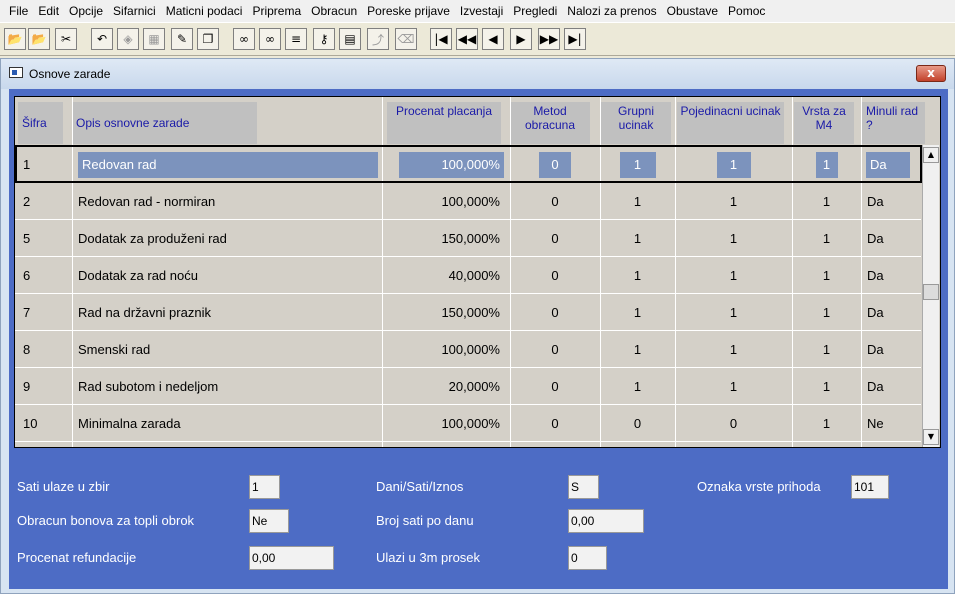 The image size is (955, 594). Describe the element at coordinates (893, 123) in the screenshot. I see `header-minuli-rad: Minuli rad ?` at that location.